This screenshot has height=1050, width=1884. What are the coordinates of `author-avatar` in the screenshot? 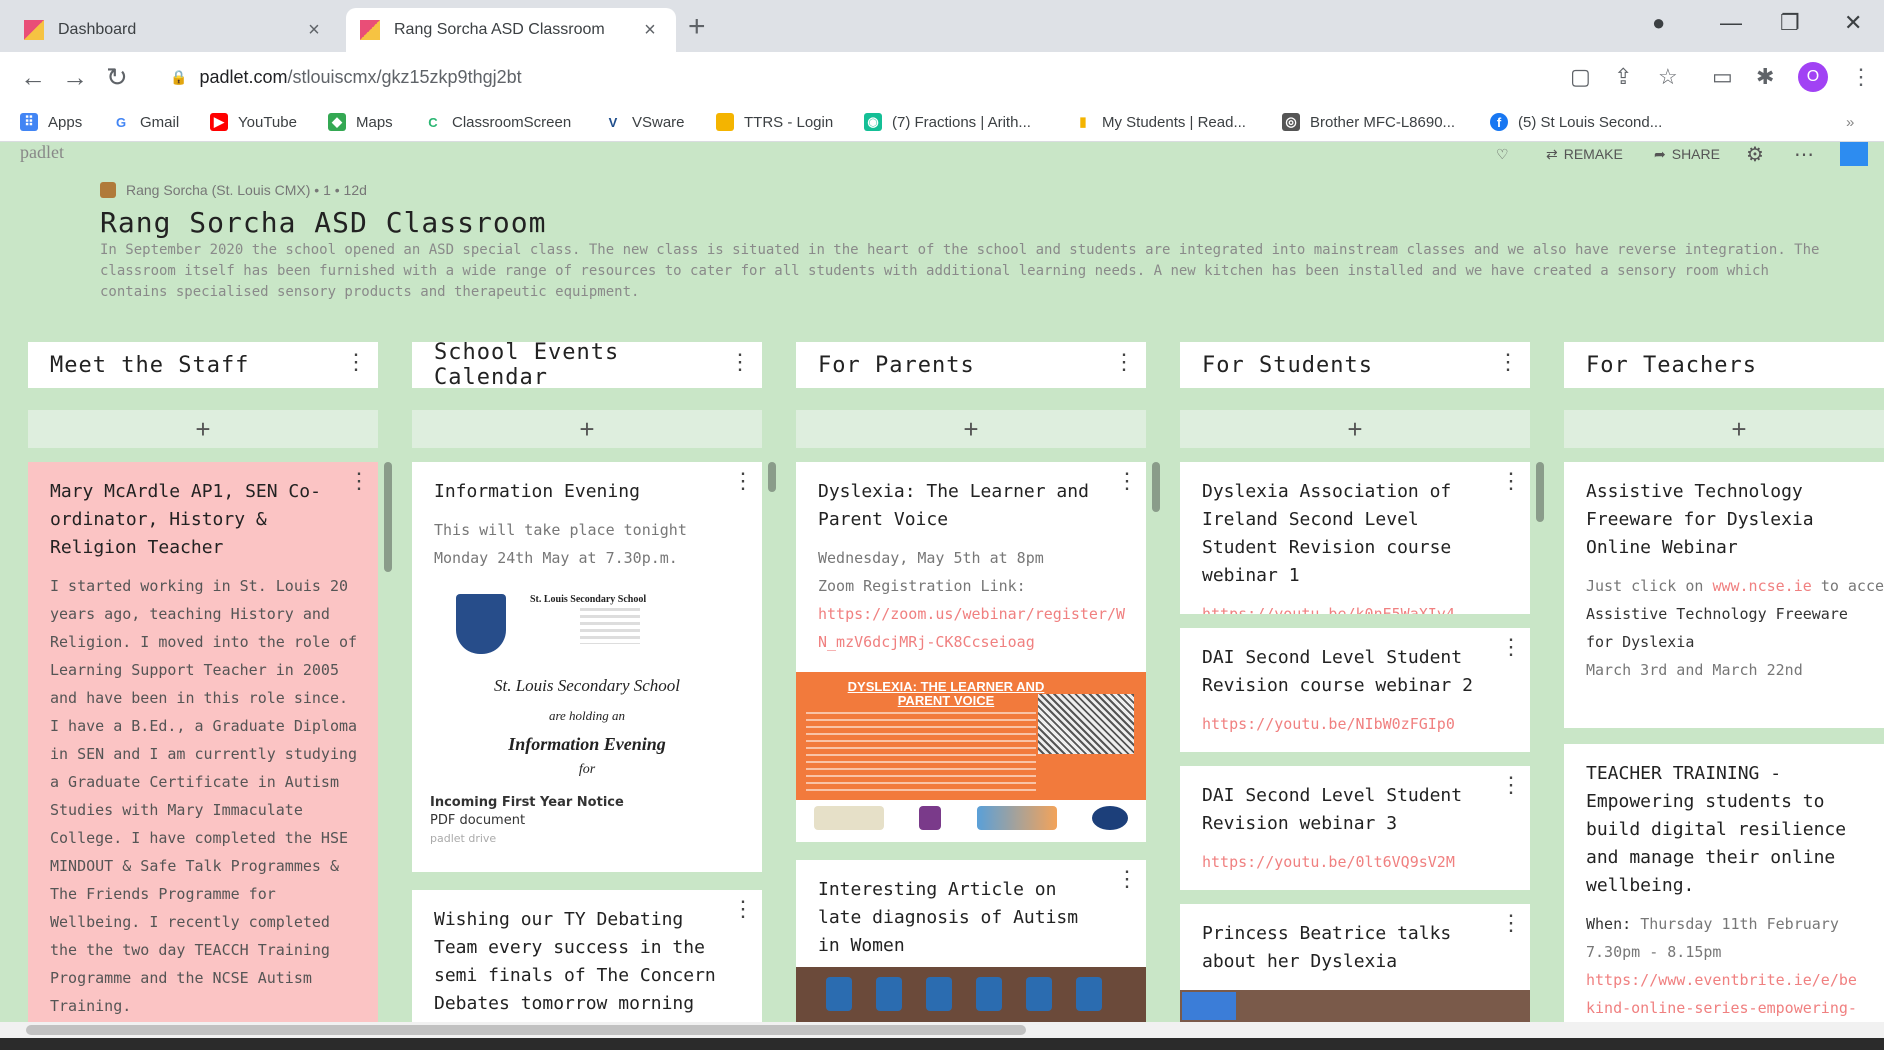 It's located at (108, 190).